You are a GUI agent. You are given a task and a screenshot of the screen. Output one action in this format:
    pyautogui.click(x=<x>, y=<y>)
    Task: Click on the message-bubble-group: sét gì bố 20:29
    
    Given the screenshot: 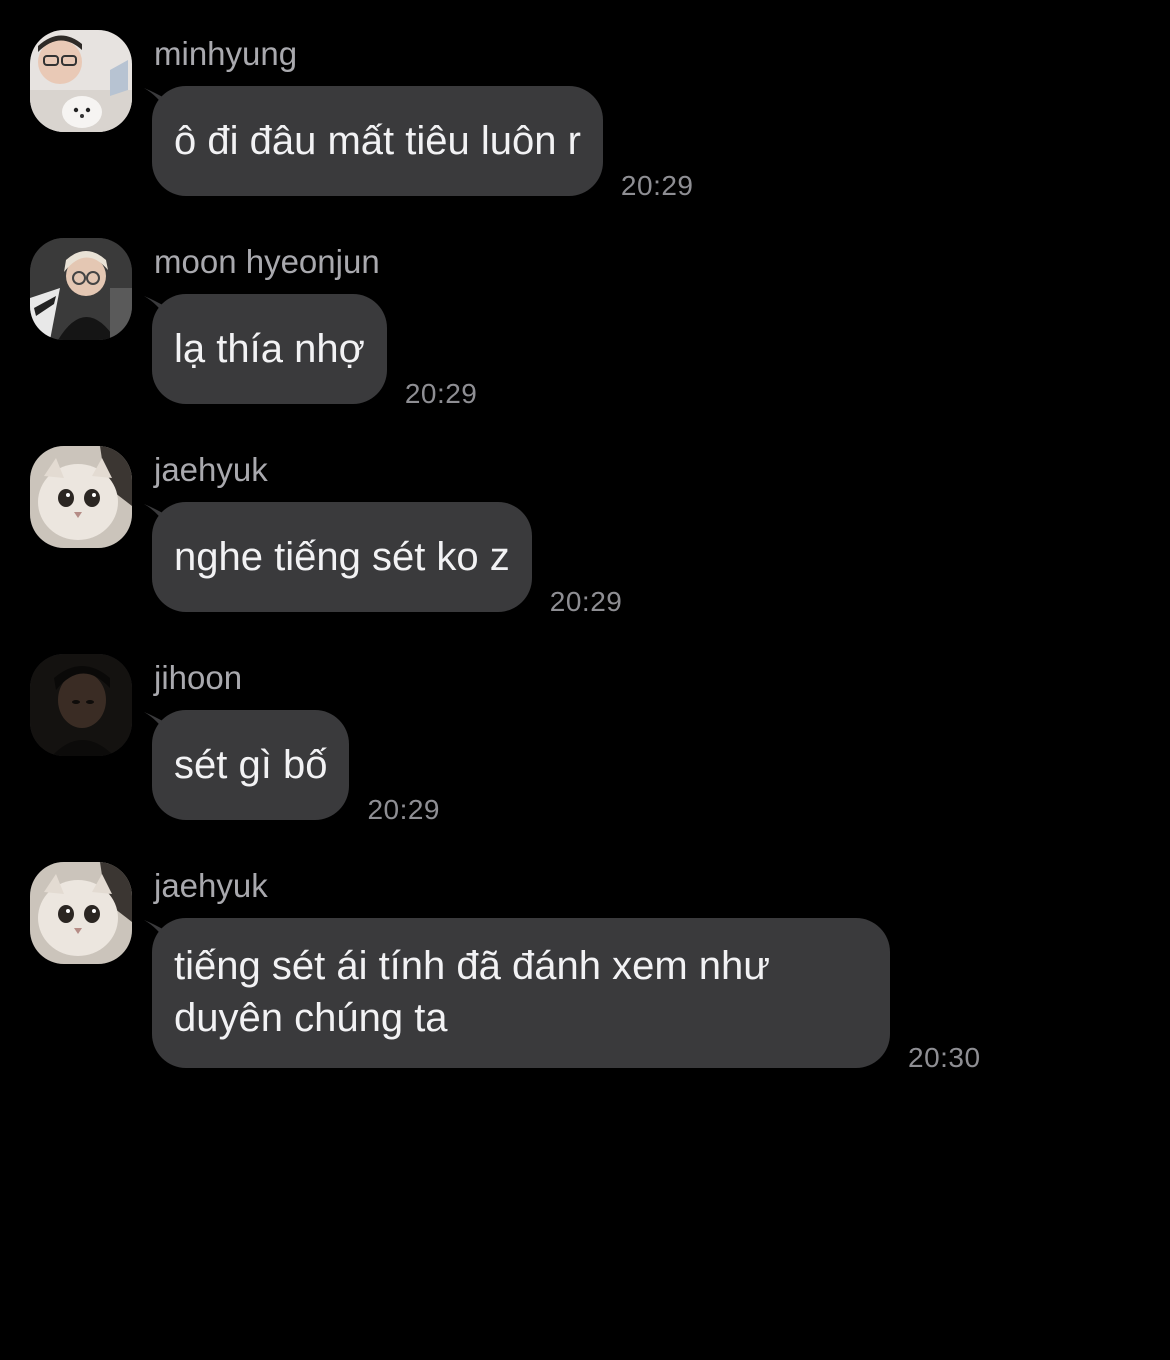 What is the action you would take?
    pyautogui.click(x=292, y=767)
    